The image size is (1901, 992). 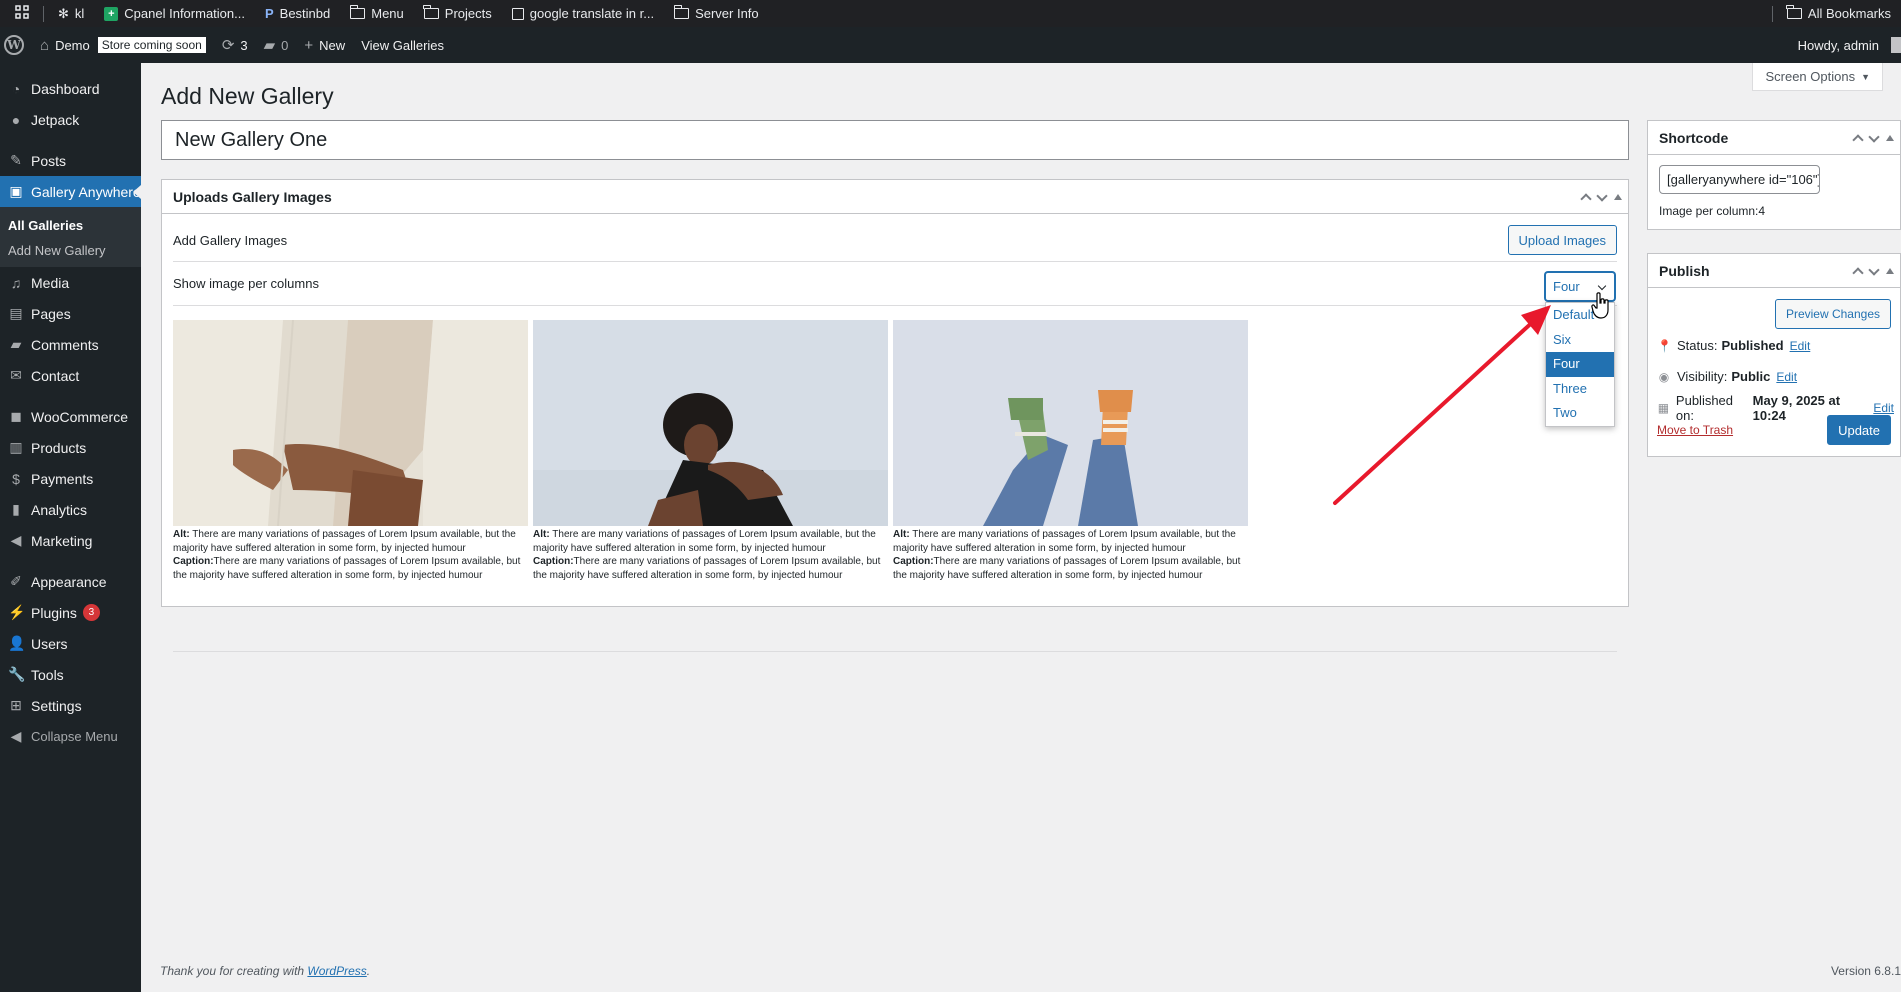 What do you see at coordinates (468, 13) in the screenshot?
I see `bookmark-label: Projects` at bounding box center [468, 13].